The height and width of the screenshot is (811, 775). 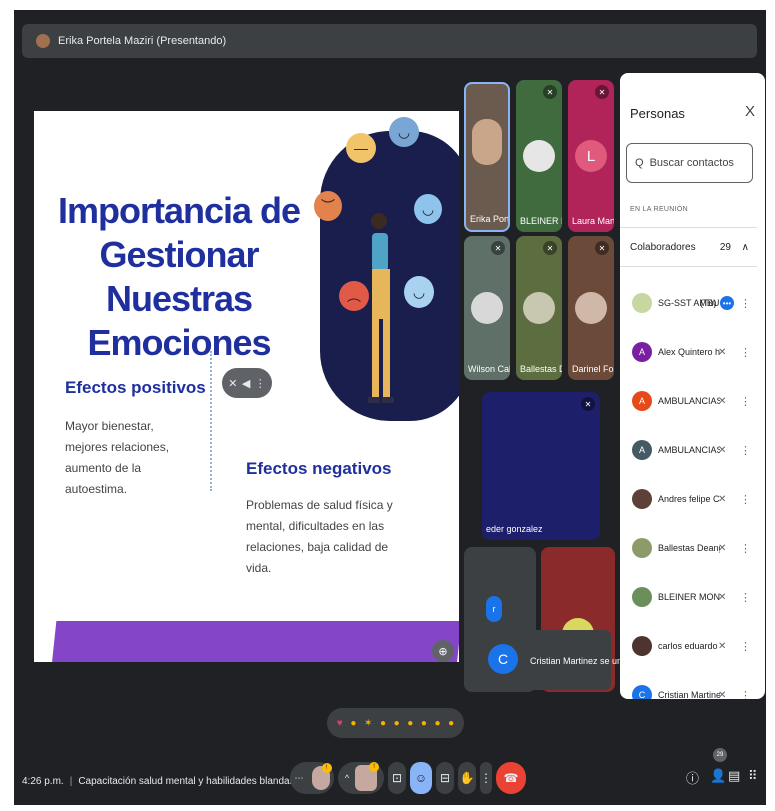 What do you see at coordinates (494, 609) in the screenshot?
I see `participant-avatar: r` at bounding box center [494, 609].